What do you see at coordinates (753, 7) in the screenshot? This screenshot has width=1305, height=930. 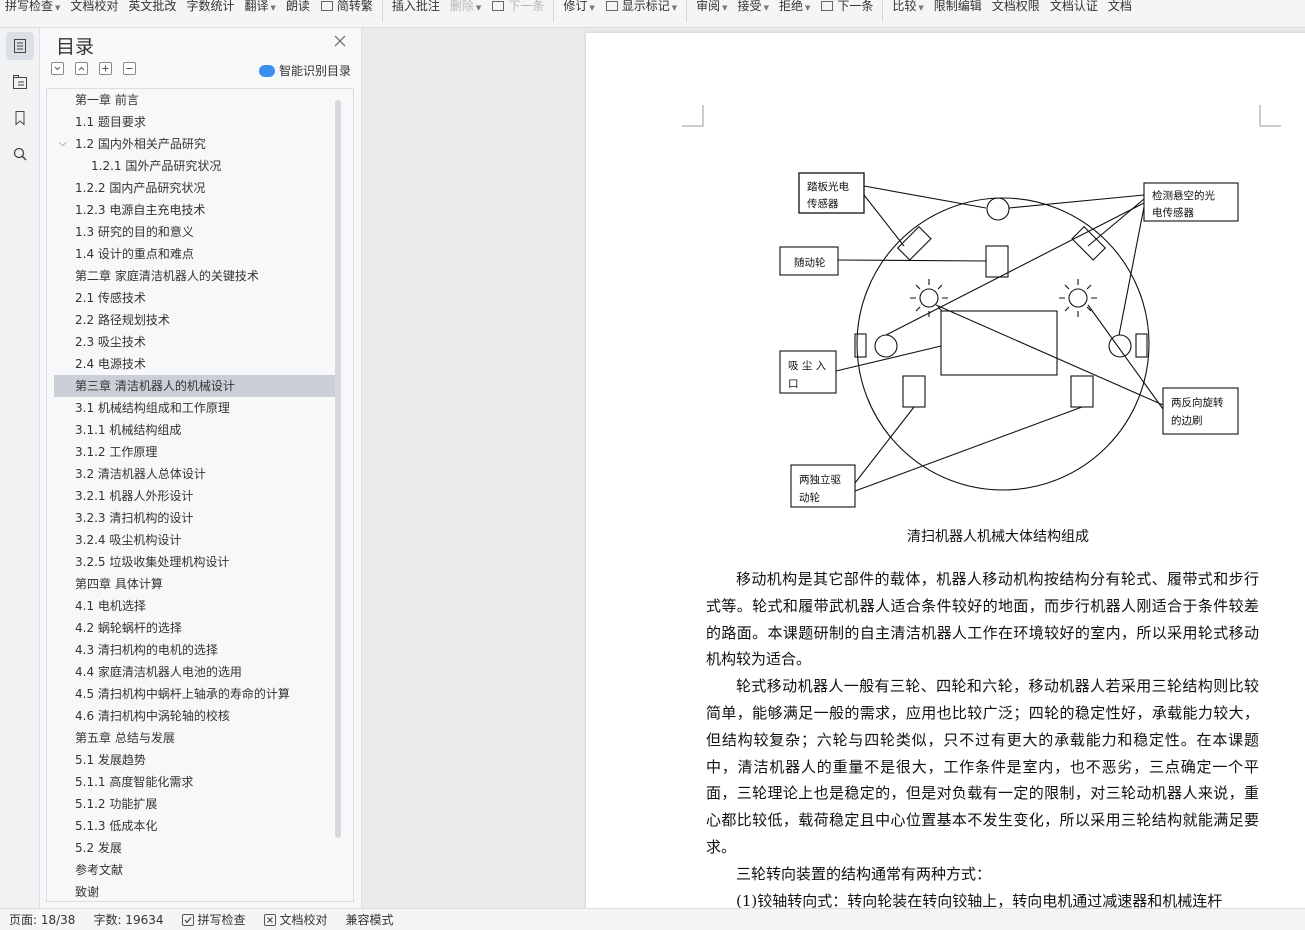 I see `toolbar-item: 接受 ▼` at bounding box center [753, 7].